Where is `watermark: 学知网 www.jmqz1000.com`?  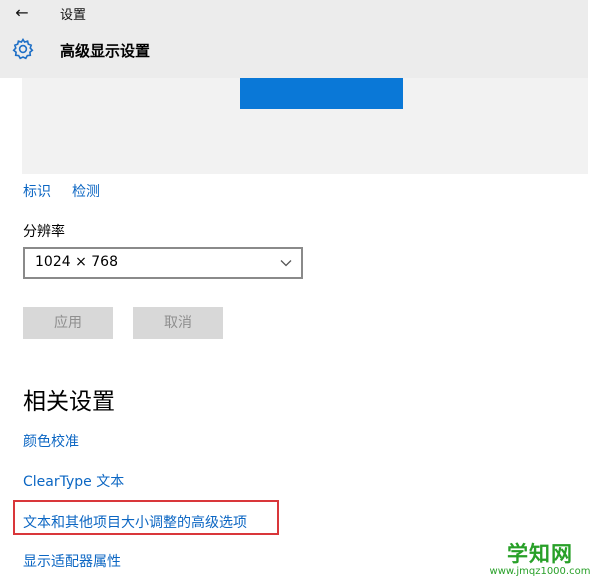 watermark: 学知网 www.jmqz1000.com is located at coordinates (540, 560).